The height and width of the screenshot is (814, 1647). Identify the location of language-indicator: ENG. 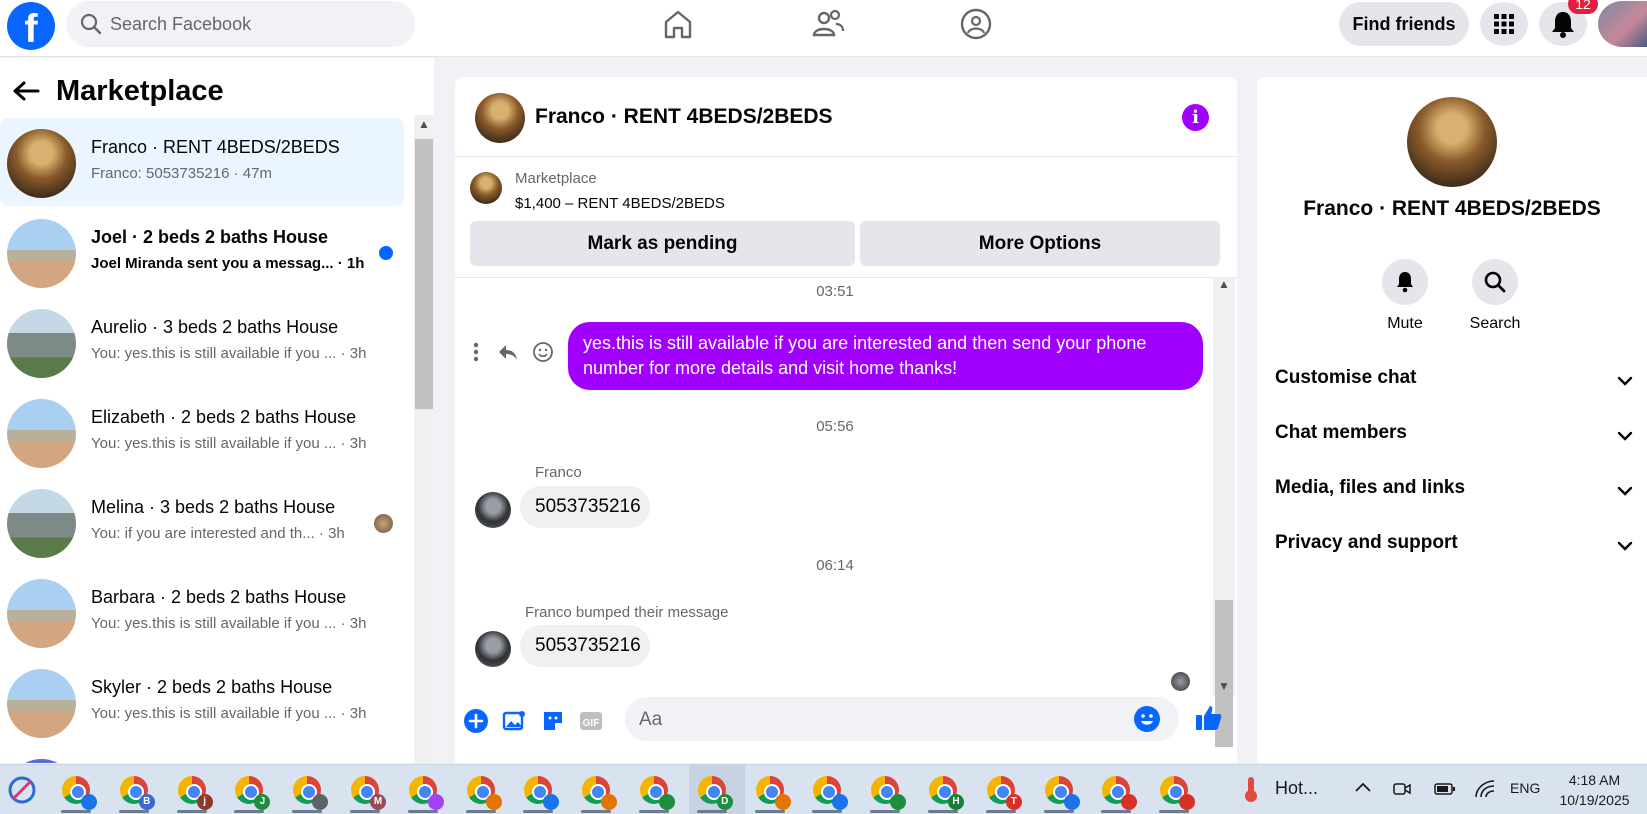
(1525, 788).